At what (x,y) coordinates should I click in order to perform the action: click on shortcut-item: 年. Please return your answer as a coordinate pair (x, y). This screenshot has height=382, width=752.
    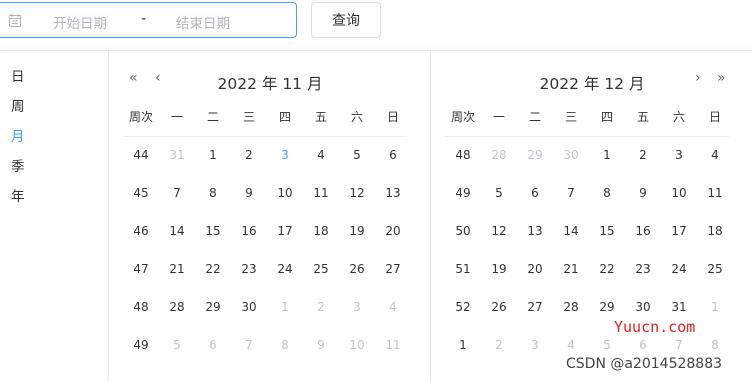
    Looking at the image, I should click on (18, 195).